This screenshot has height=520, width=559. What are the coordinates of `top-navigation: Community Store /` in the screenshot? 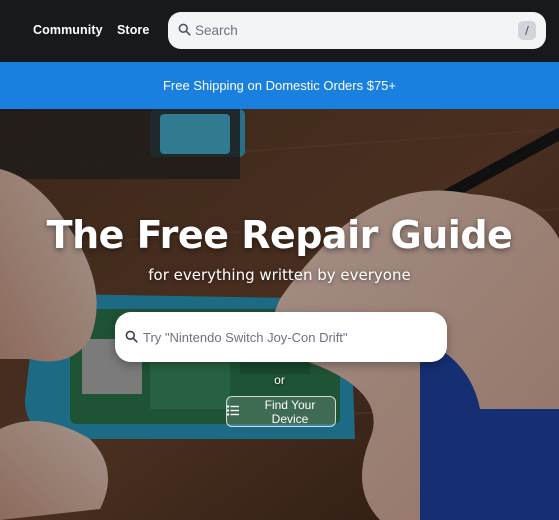 It's located at (279, 31).